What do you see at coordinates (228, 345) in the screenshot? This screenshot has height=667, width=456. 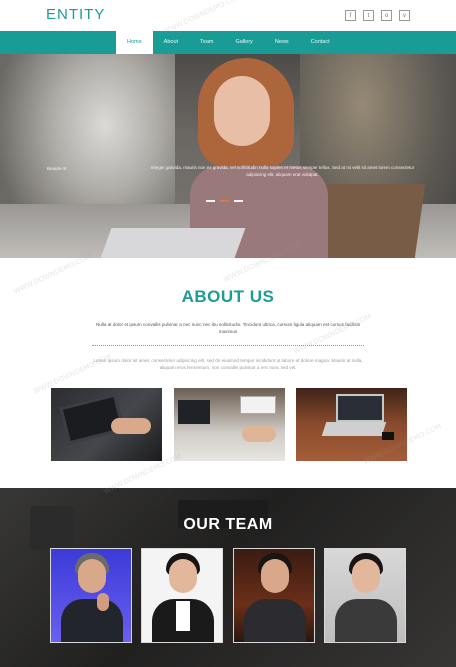 I see `about-divider` at bounding box center [228, 345].